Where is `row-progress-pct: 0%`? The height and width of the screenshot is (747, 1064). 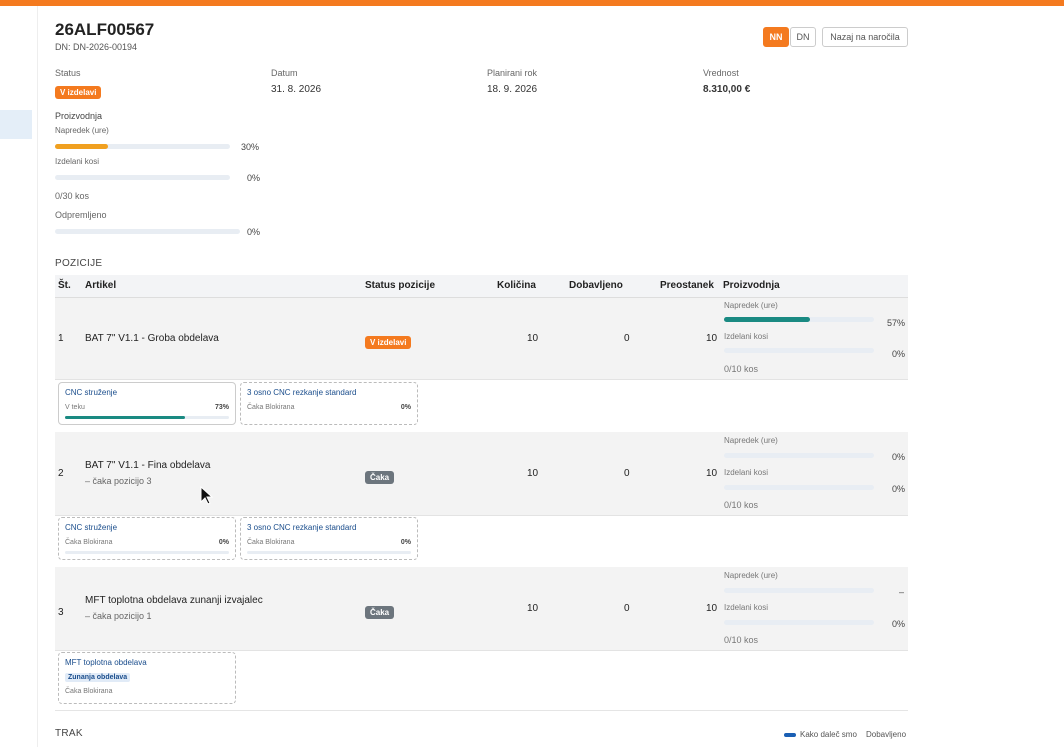 row-progress-pct: 0% is located at coordinates (899, 457).